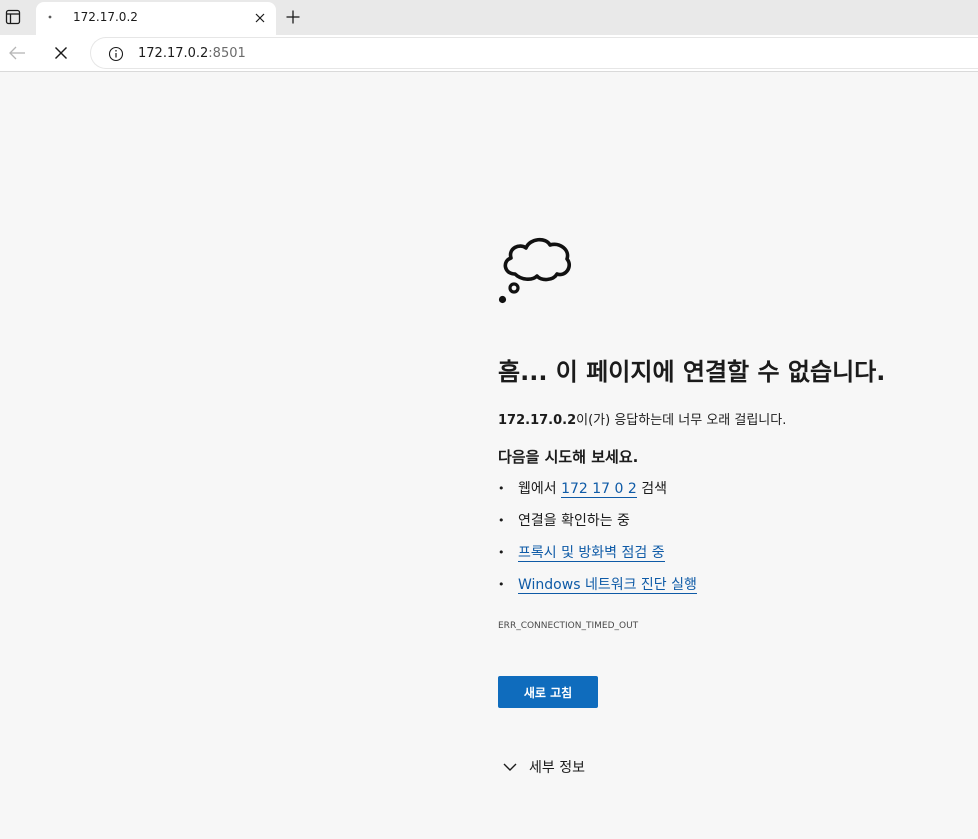  Describe the element at coordinates (227, 53) in the screenshot. I see `address-port: :8501` at that location.